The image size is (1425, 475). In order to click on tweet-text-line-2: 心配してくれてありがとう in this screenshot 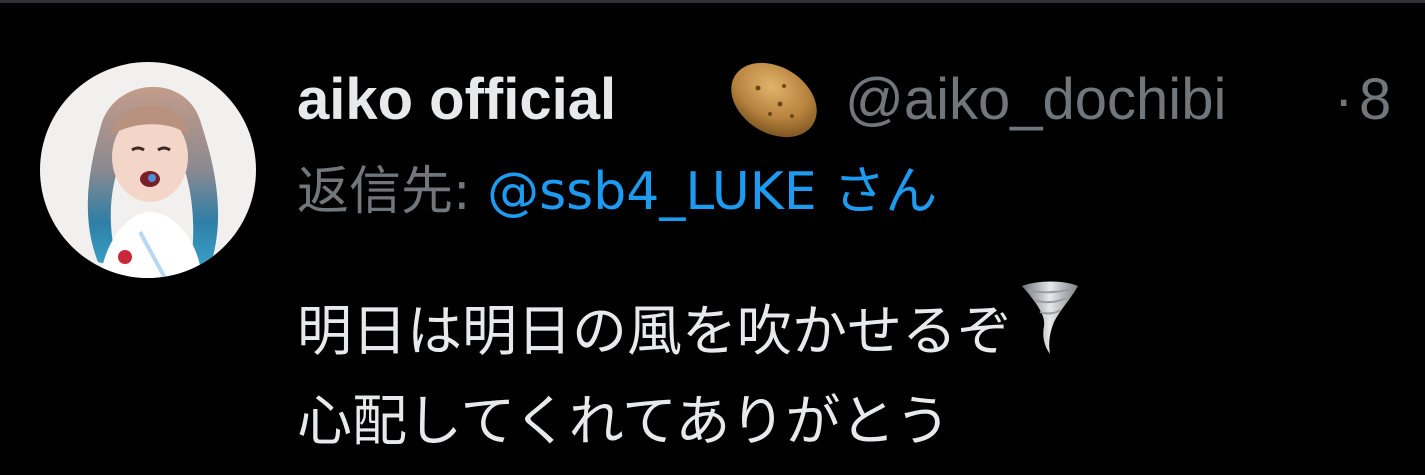, I will do `click(624, 421)`.